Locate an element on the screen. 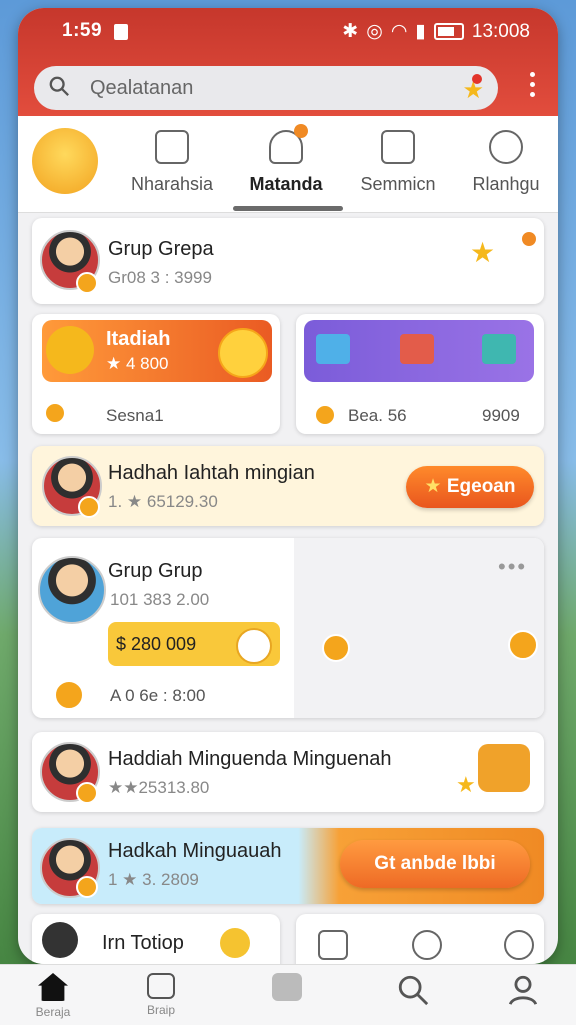 This screenshot has height=1025, width=576. tab-label: Nharahsia is located at coordinates (172, 184).